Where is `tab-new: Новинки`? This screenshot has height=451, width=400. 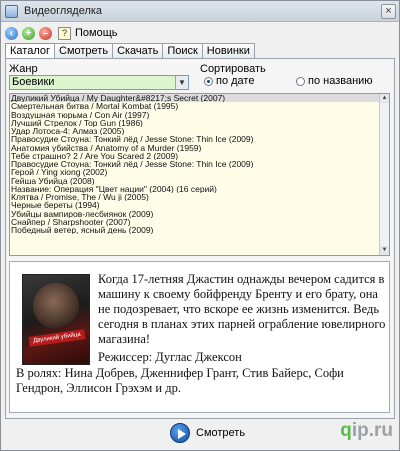
tab-new: Новинки is located at coordinates (228, 51).